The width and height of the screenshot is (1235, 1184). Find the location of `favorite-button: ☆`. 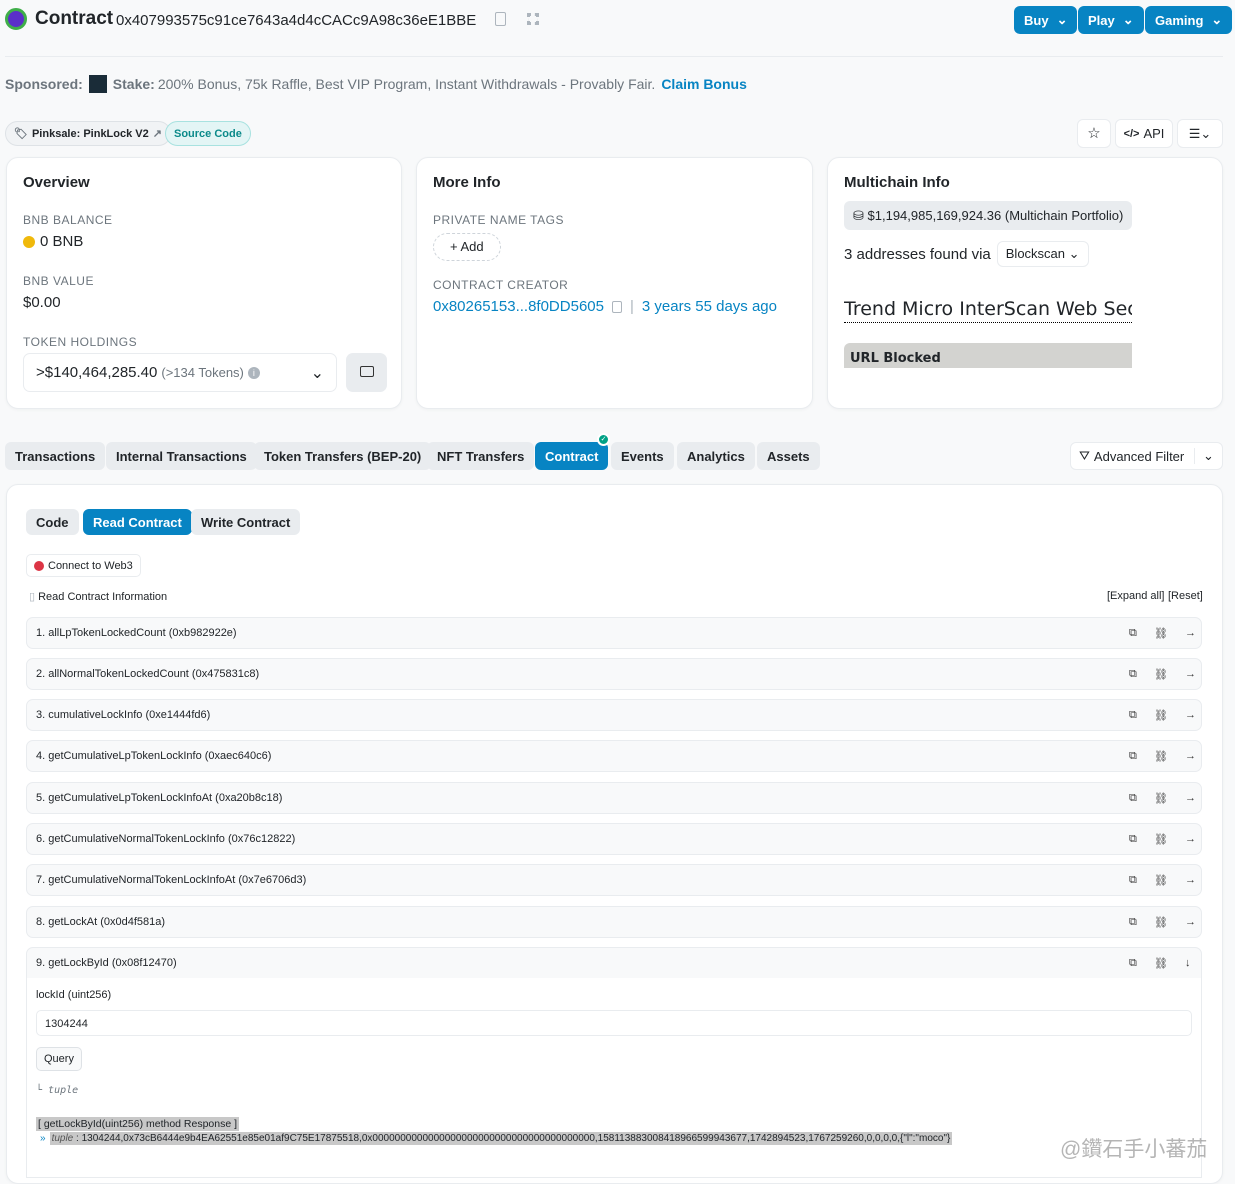

favorite-button: ☆ is located at coordinates (1094, 133).